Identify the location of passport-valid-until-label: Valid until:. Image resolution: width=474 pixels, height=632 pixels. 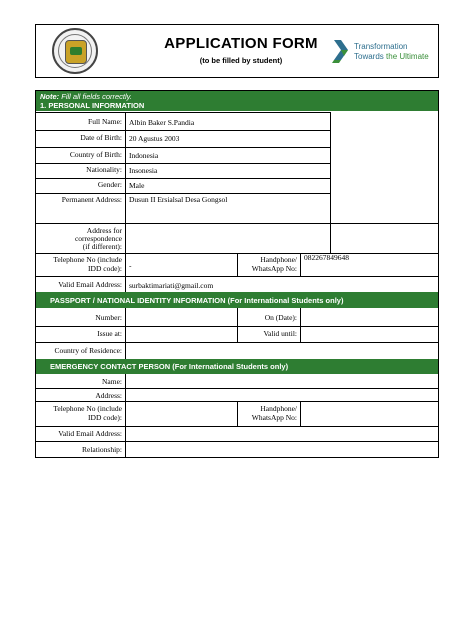
(280, 333).